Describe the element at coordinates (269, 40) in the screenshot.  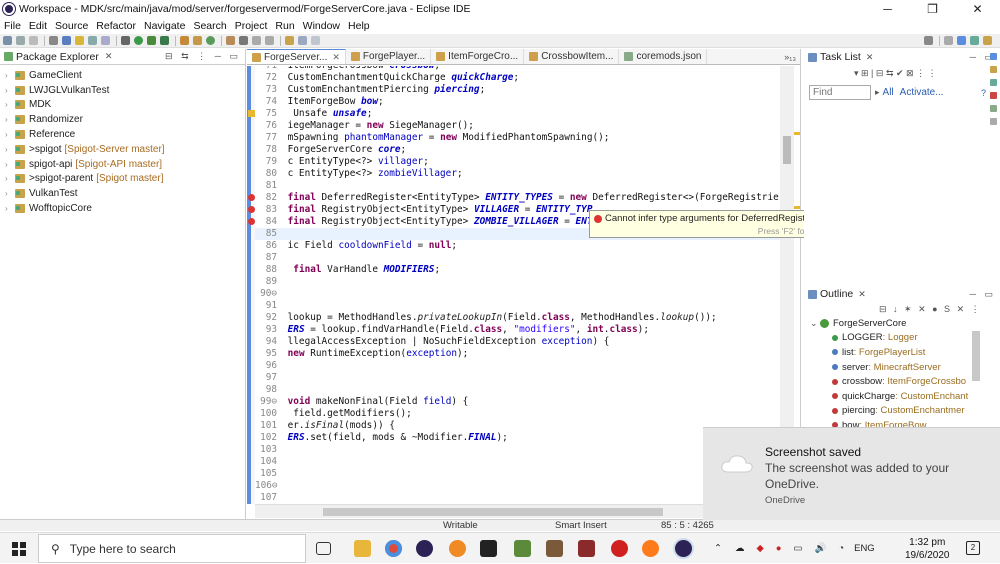
I see `prev-annotation-icon` at that location.